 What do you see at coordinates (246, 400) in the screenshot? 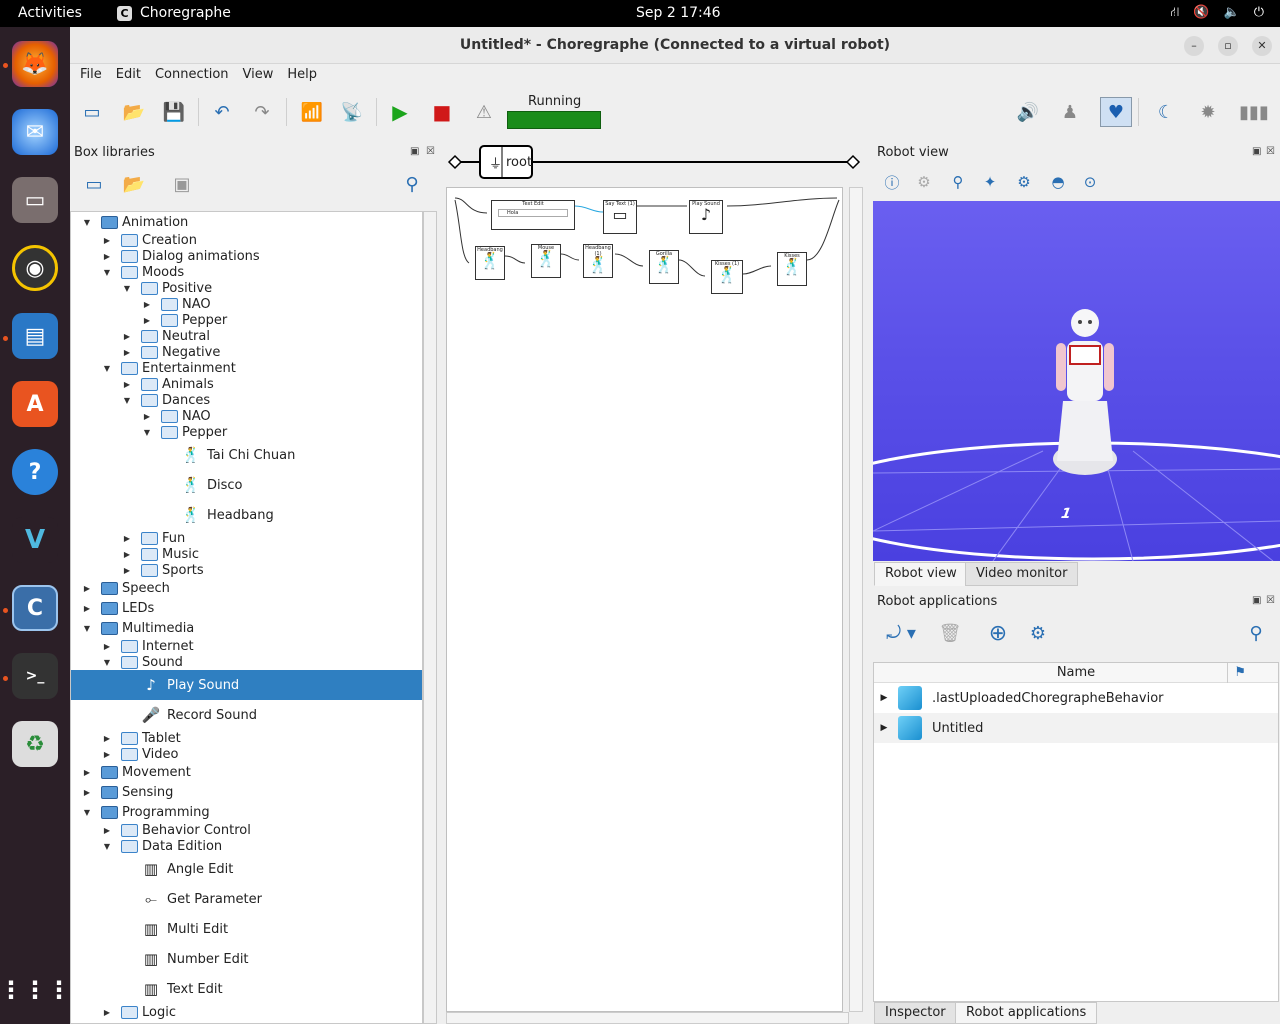
I see `tree-item: ▼ Dances` at bounding box center [246, 400].